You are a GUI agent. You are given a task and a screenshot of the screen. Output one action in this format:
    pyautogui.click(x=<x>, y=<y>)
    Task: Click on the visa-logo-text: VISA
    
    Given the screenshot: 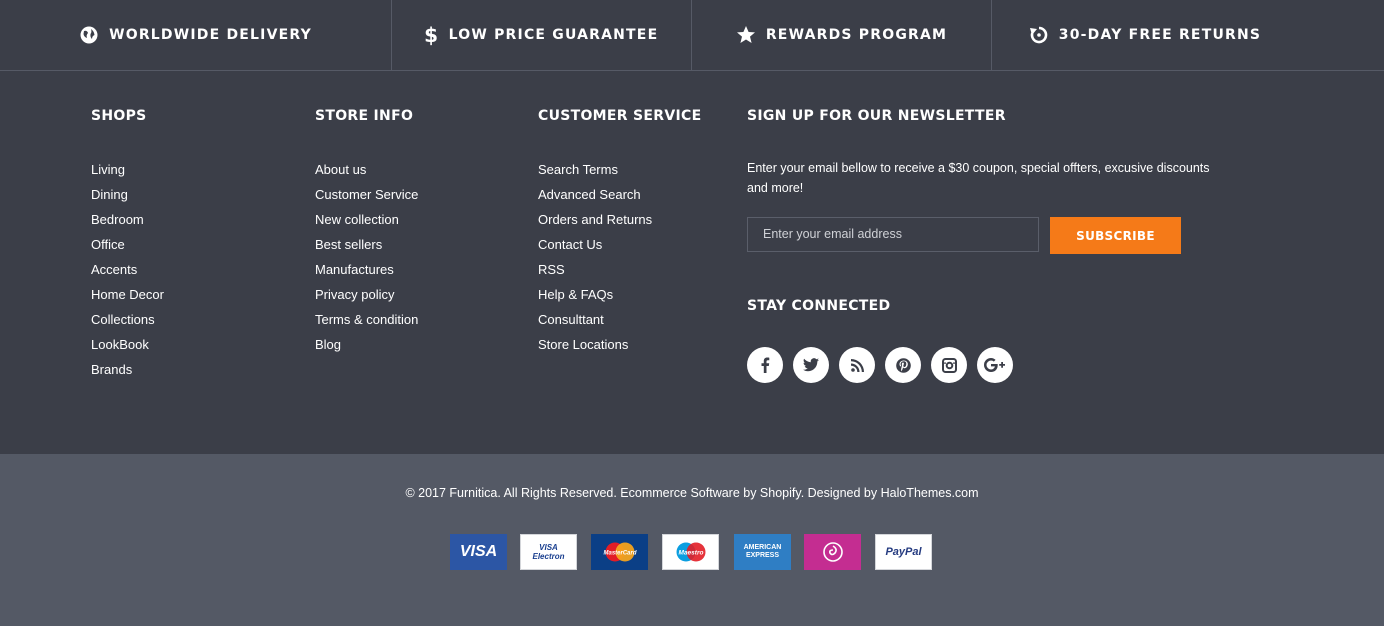 What is the action you would take?
    pyautogui.click(x=478, y=551)
    